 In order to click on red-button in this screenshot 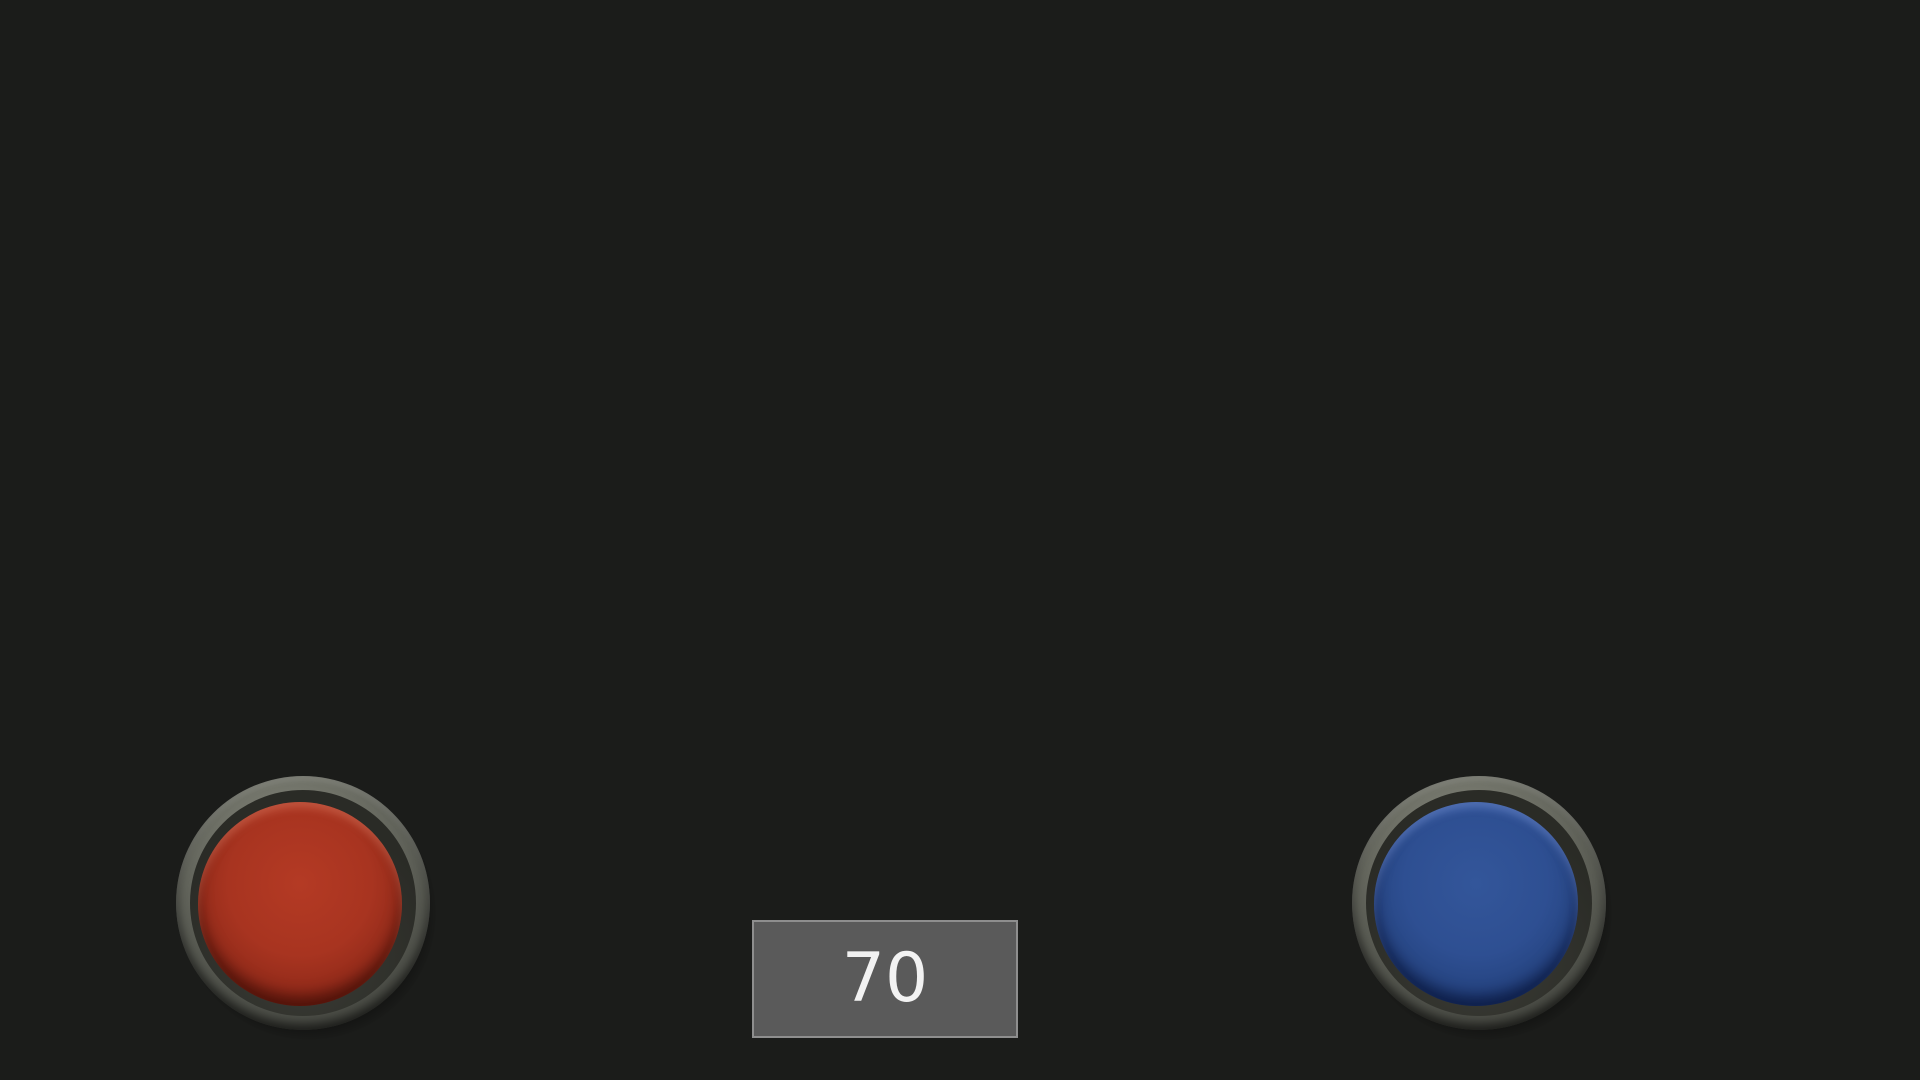, I will do `click(306, 908)`.